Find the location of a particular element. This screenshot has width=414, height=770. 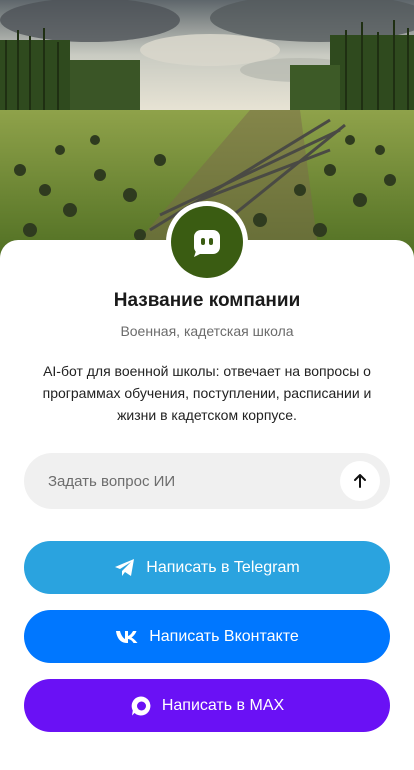

telegram-button: Написать в Telegram is located at coordinates (207, 567).